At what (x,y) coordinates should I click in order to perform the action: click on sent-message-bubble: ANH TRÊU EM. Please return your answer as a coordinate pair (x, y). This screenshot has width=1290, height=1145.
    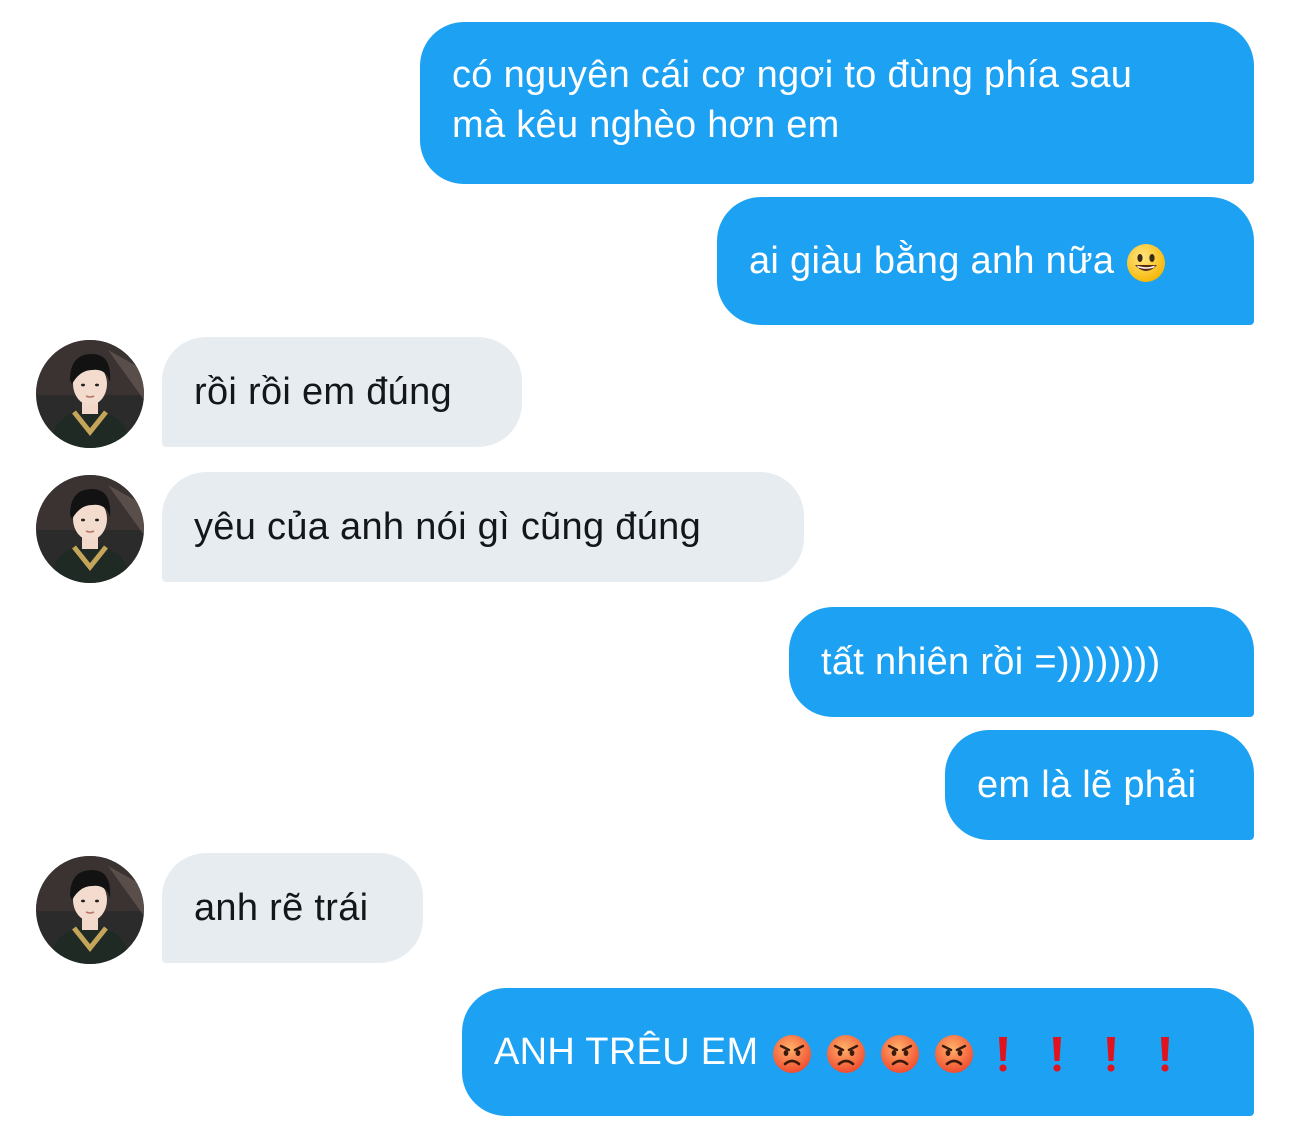
    Looking at the image, I should click on (858, 1052).